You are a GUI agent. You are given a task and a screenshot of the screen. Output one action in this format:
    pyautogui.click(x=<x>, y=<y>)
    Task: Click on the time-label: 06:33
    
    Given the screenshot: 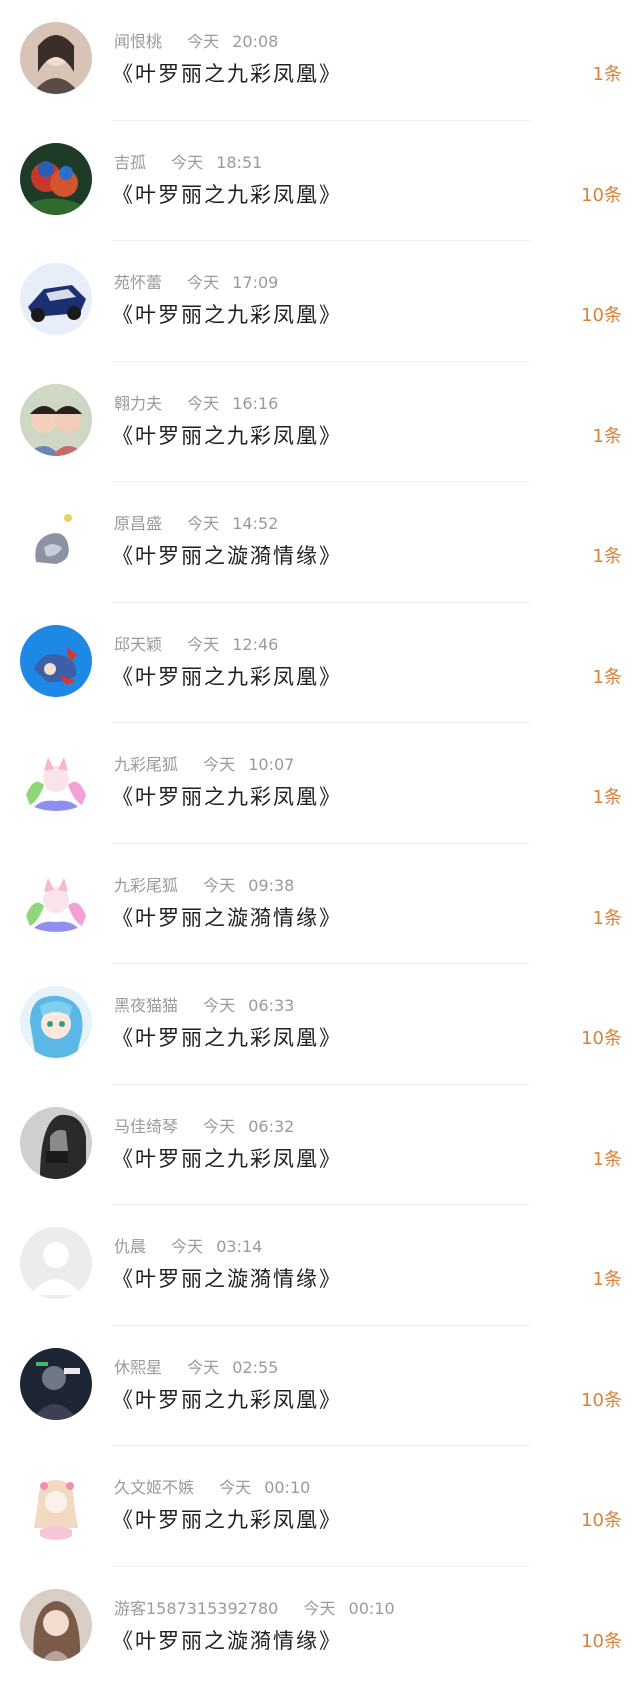 What is the action you would take?
    pyautogui.click(x=271, y=1005)
    